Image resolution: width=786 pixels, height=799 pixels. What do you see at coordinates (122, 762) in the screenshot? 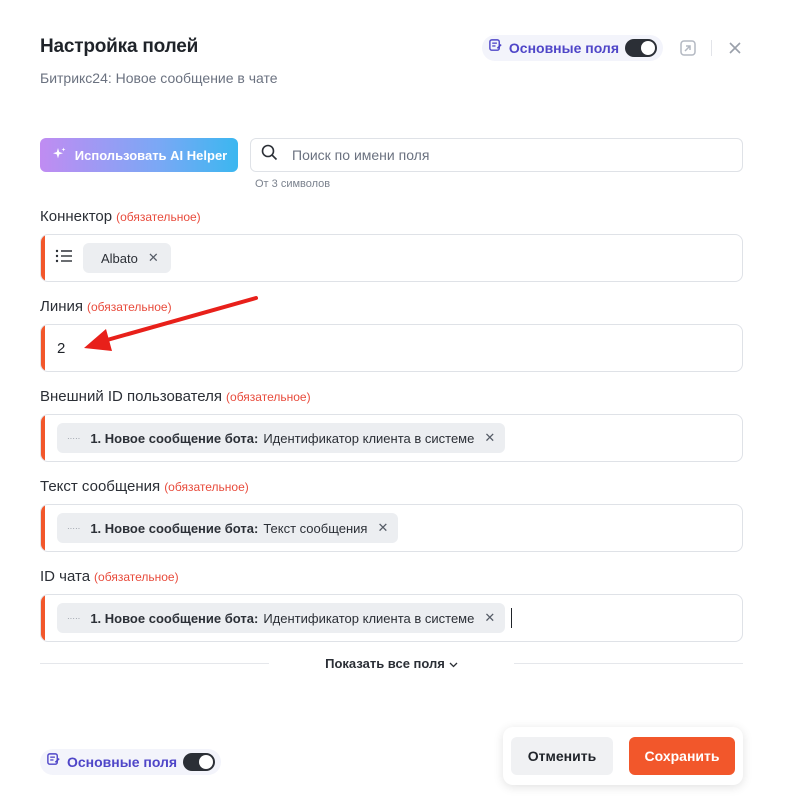
I see `footer-toggle-label: Основные поля` at bounding box center [122, 762].